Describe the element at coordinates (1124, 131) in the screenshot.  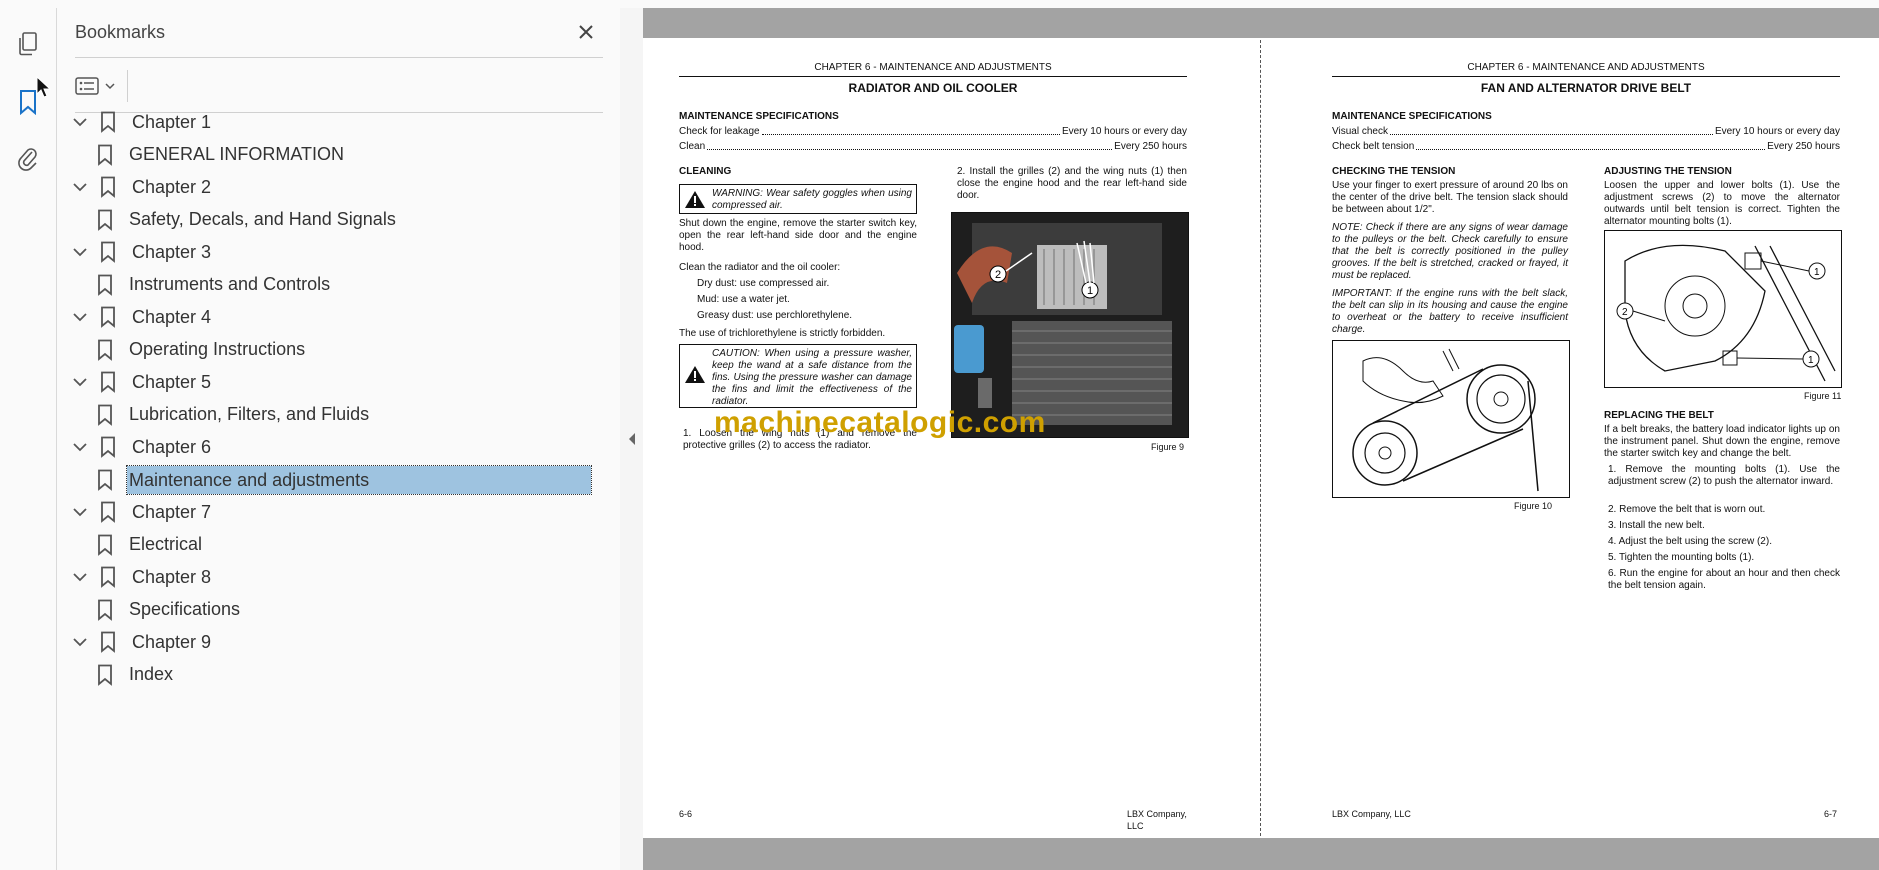
I see `spec-value: Every 10 hours or every day` at that location.